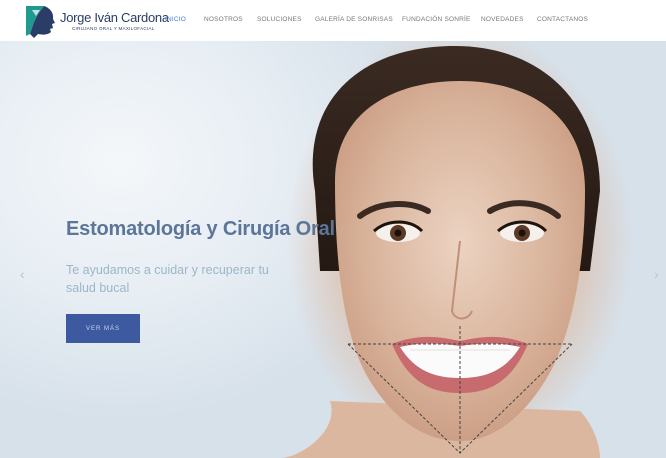  Describe the element at coordinates (502, 19) in the screenshot. I see `nav-item-novedades: NOVEDADES` at that location.